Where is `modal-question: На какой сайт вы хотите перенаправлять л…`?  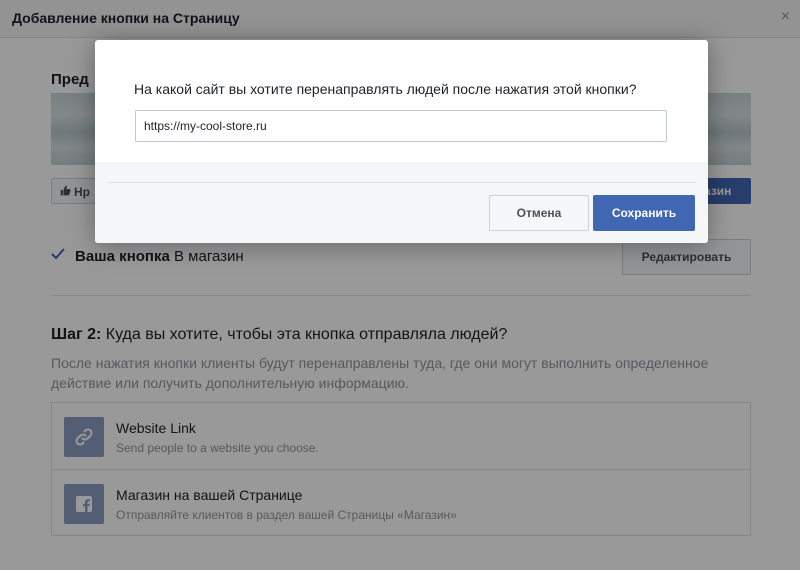 modal-question: На какой сайт вы хотите перенаправлять л… is located at coordinates (385, 89).